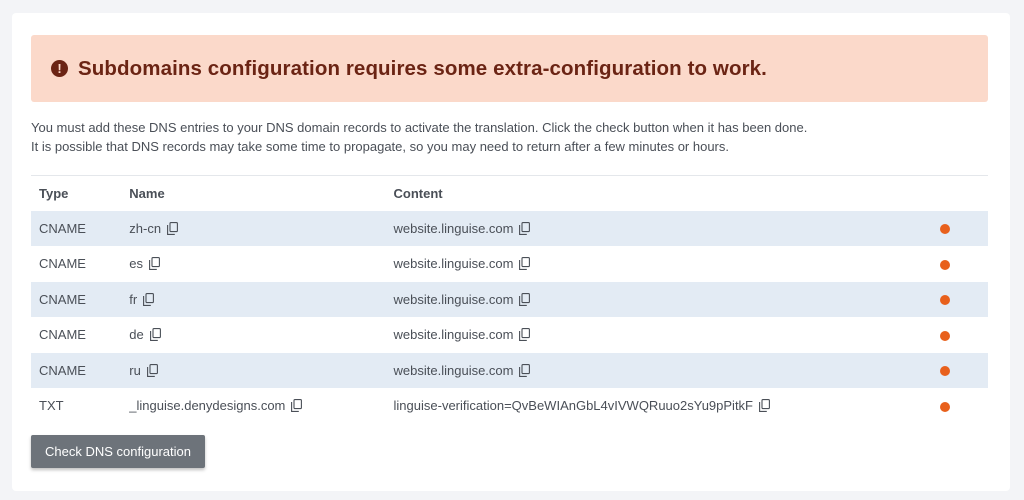  I want to click on record-name: zh-cn, so click(145, 228).